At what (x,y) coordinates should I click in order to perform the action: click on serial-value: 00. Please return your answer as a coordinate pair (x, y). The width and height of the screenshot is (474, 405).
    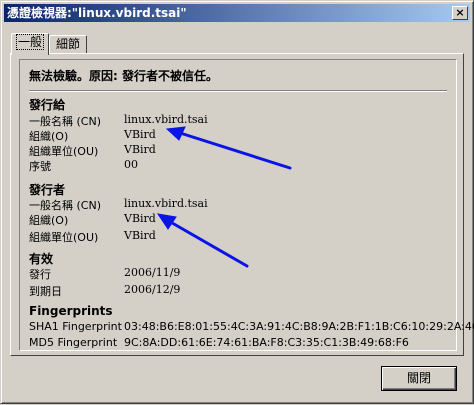
    Looking at the image, I should click on (131, 164).